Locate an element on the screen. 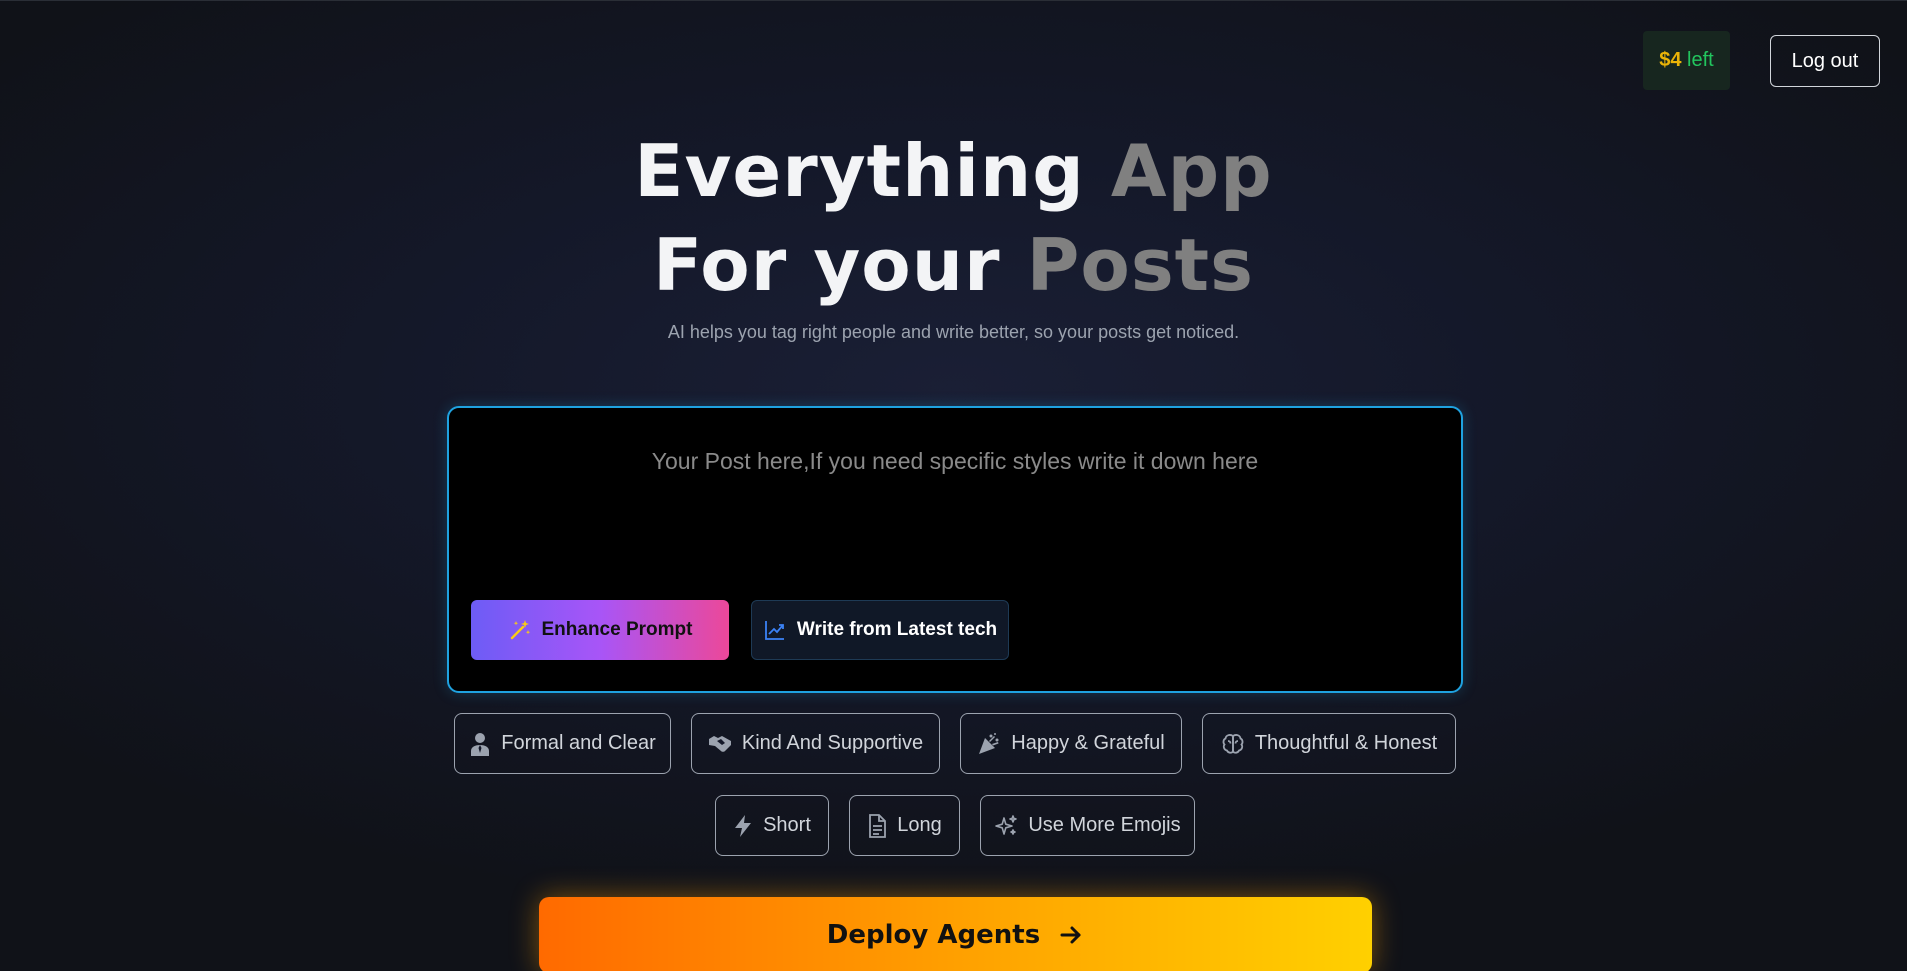 Image resolution: width=1907 pixels, height=971 pixels. lightning-icon is located at coordinates (743, 825).